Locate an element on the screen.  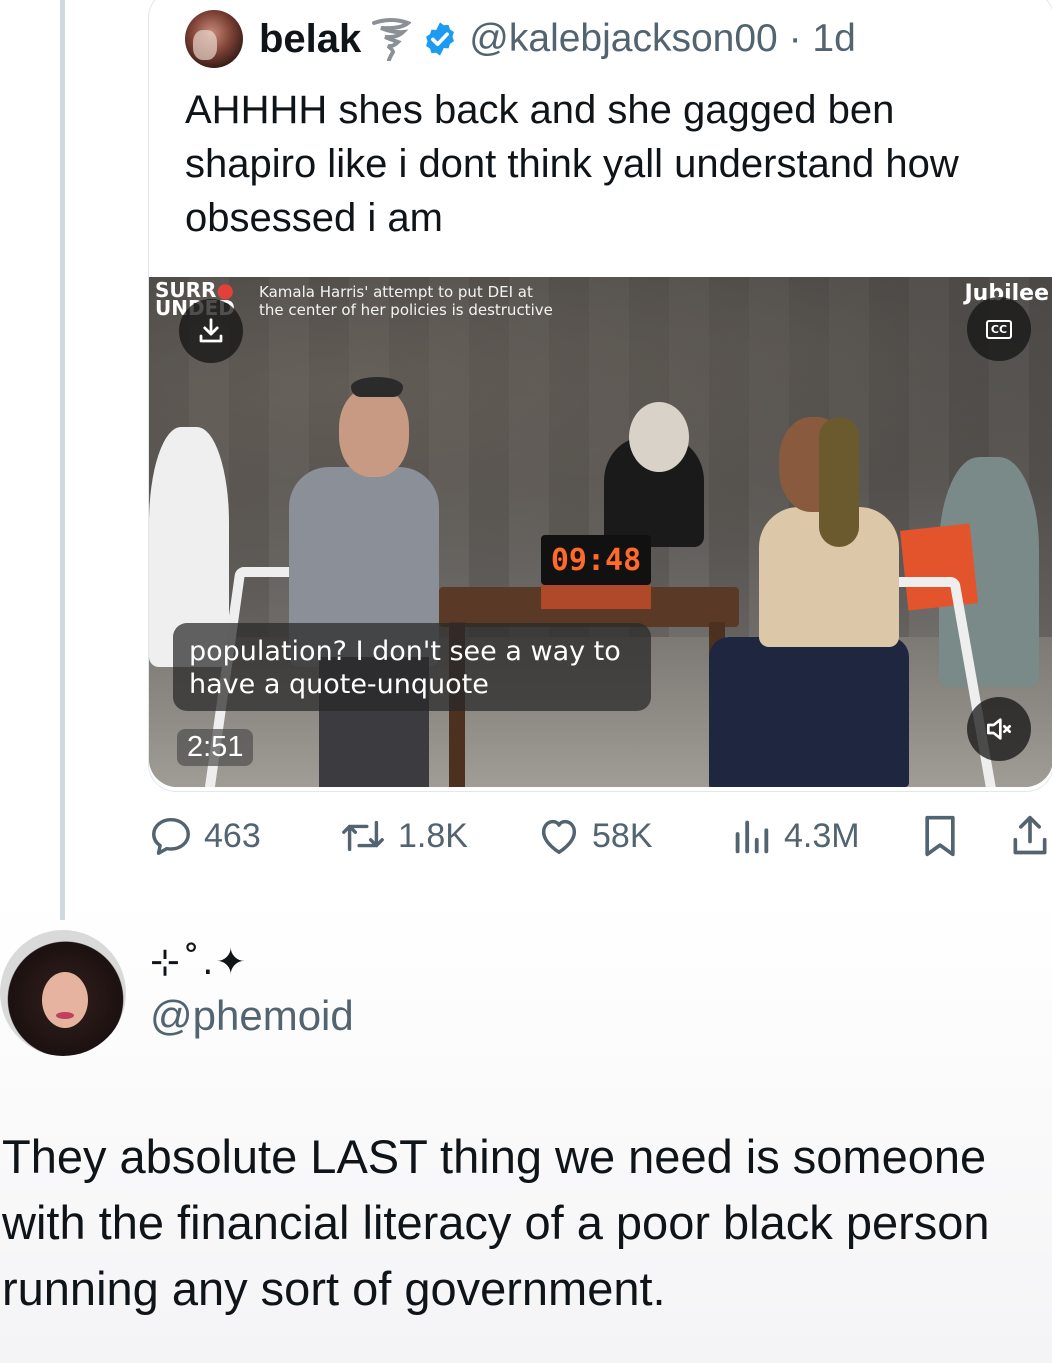
share-icon is located at coordinates (1030, 835).